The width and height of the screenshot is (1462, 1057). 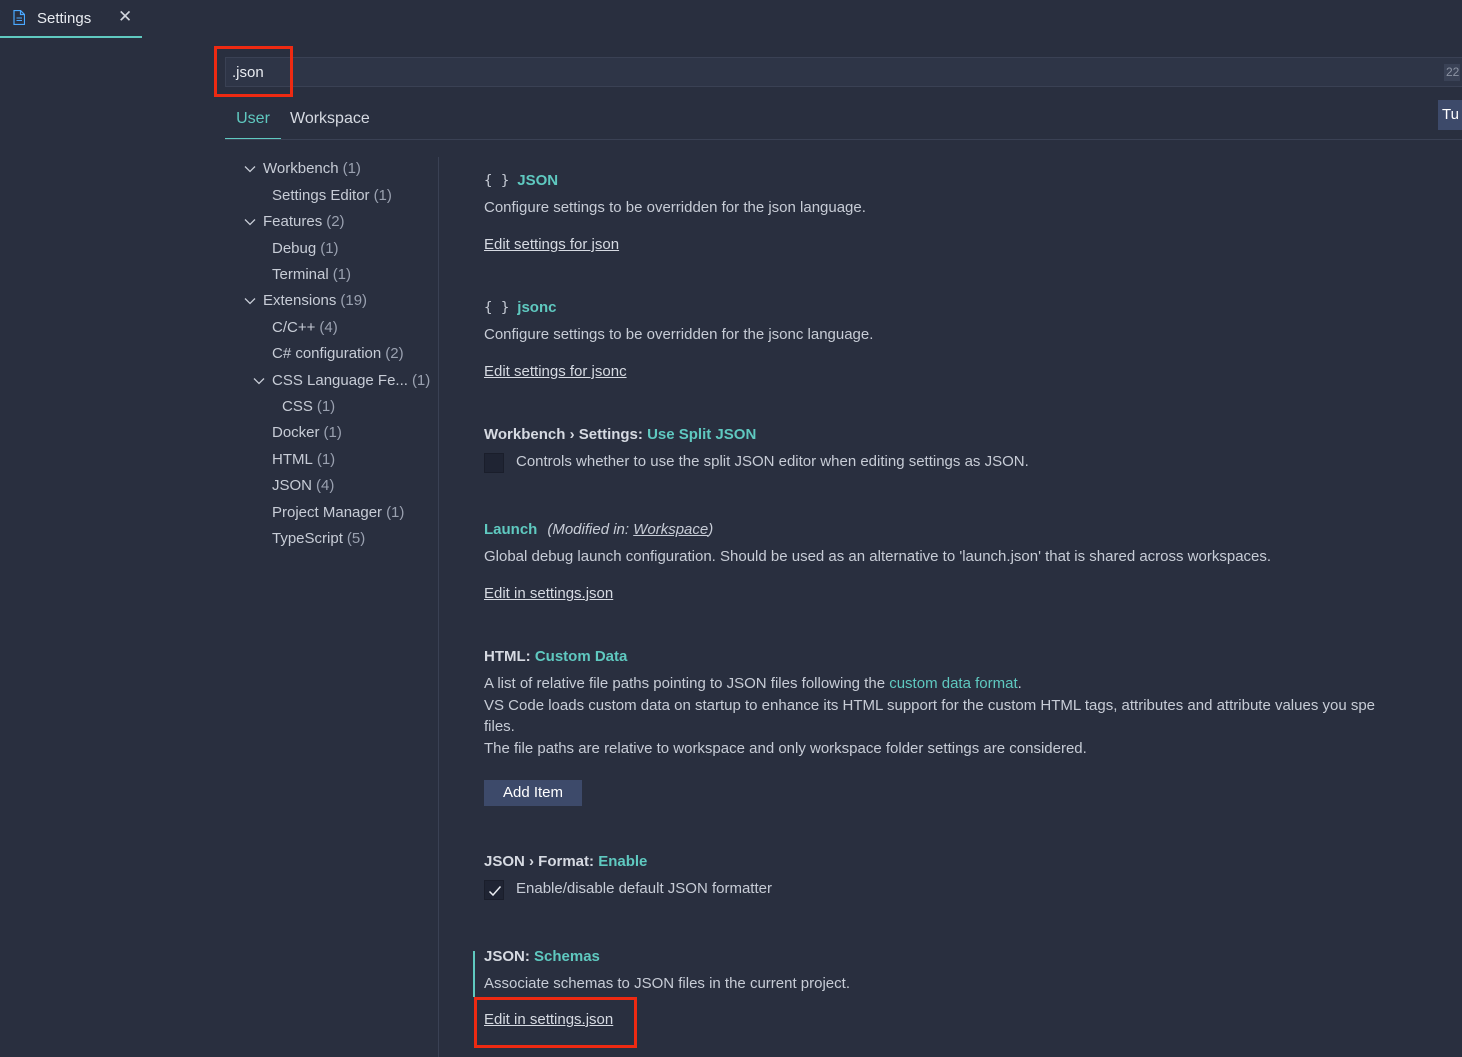 What do you see at coordinates (64, 18) in the screenshot?
I see `tab-label: Settings` at bounding box center [64, 18].